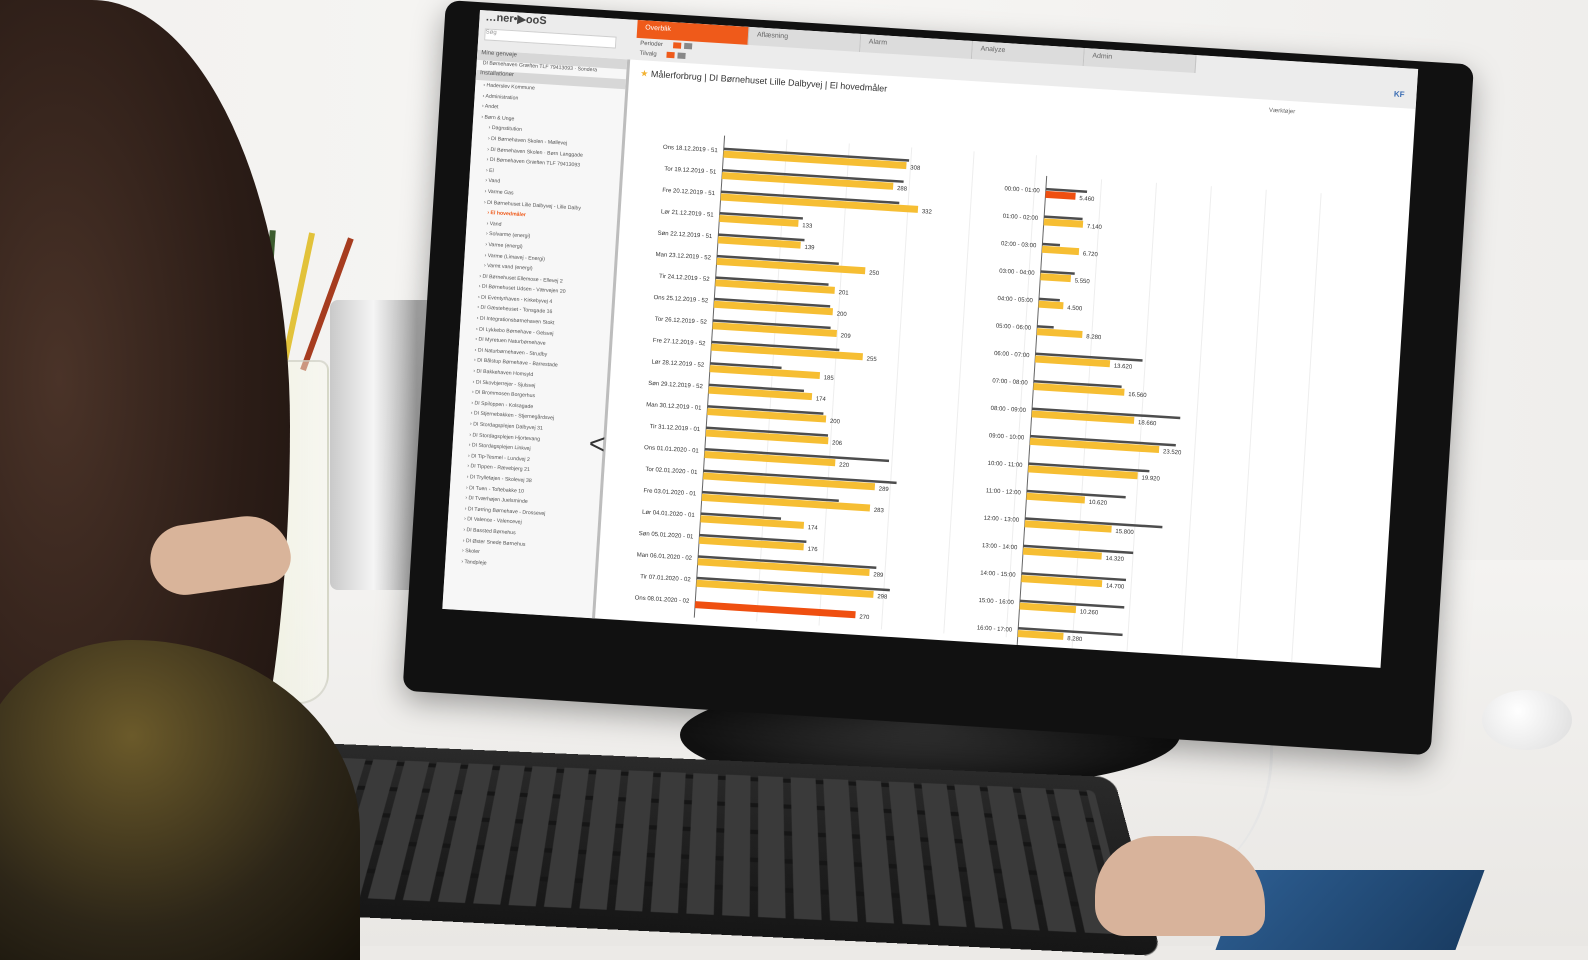 The width and height of the screenshot is (1588, 960). I want to click on chevron-left-icon: <, so click(597, 444).